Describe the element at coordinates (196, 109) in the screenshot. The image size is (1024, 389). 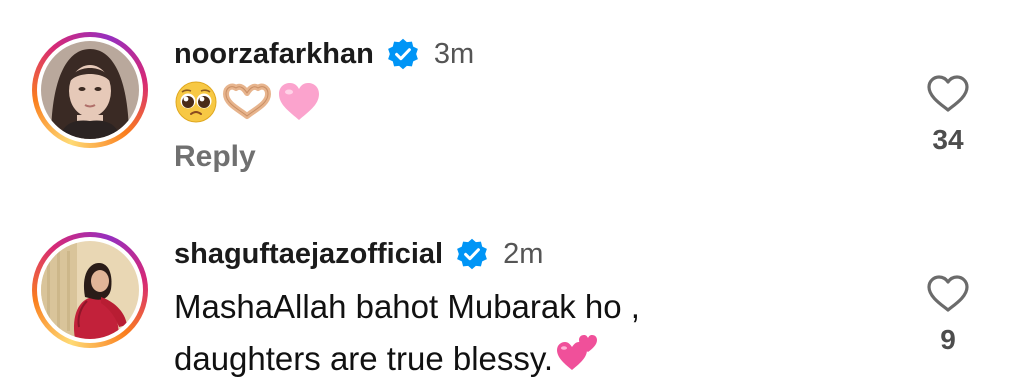
I see `pleading-face-emoji` at that location.